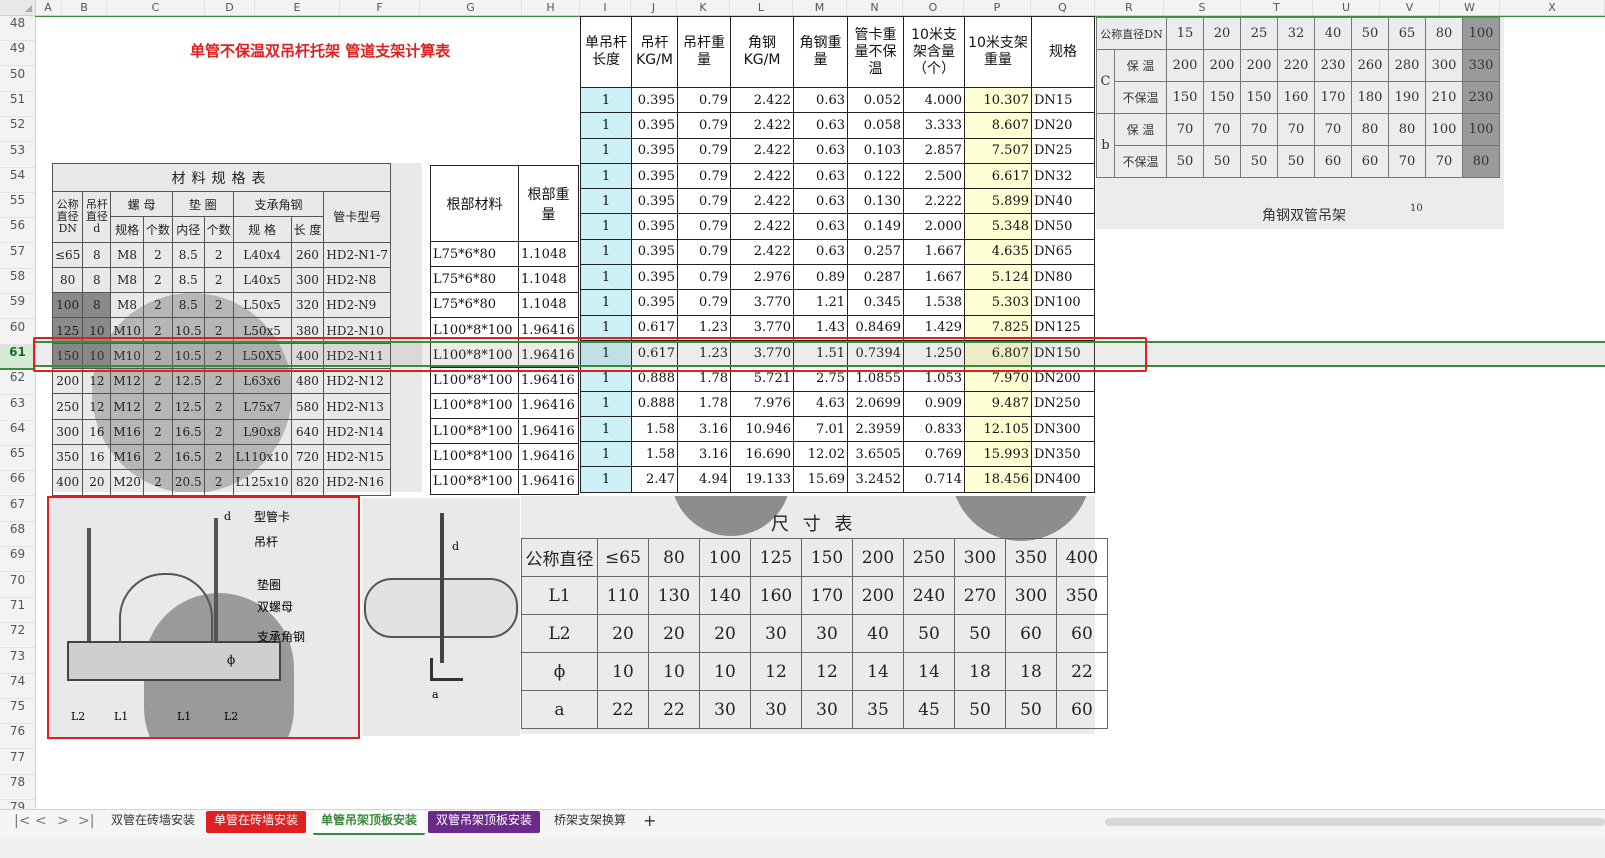 The height and width of the screenshot is (858, 1605). What do you see at coordinates (875, 201) in the screenshot?
I see `calc-cell: 0.130` at bounding box center [875, 201].